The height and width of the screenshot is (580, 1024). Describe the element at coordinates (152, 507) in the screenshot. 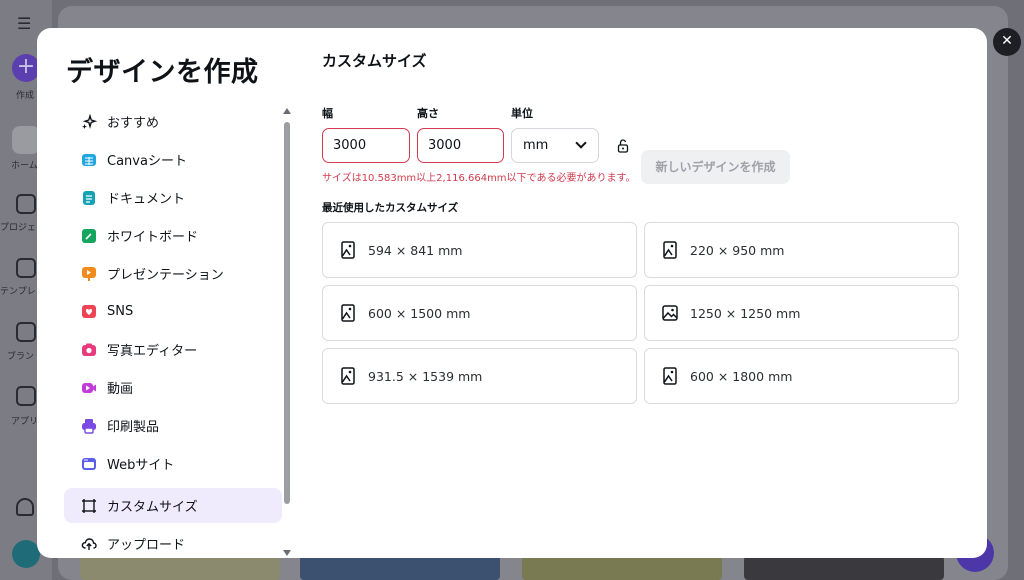

I see `category-label: カスタムサイズ` at that location.